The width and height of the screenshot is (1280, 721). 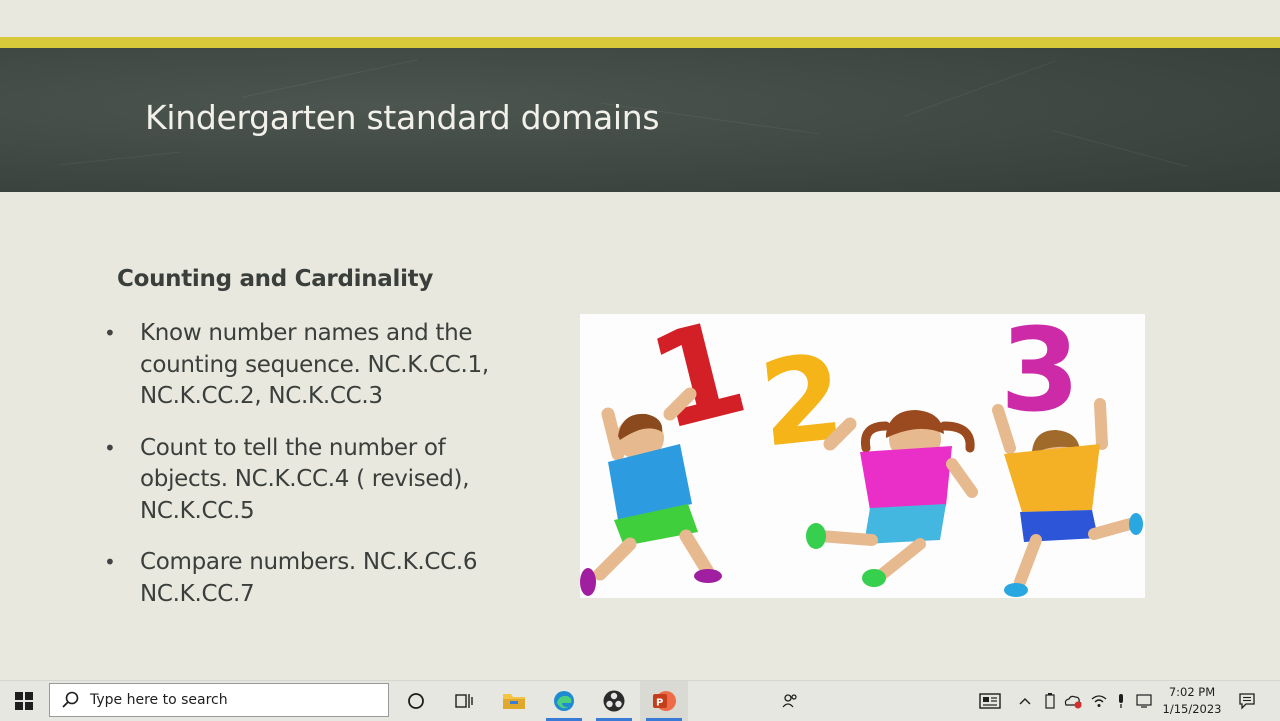 What do you see at coordinates (402, 117) in the screenshot?
I see `slide-title: Kindergarten standard domains` at bounding box center [402, 117].